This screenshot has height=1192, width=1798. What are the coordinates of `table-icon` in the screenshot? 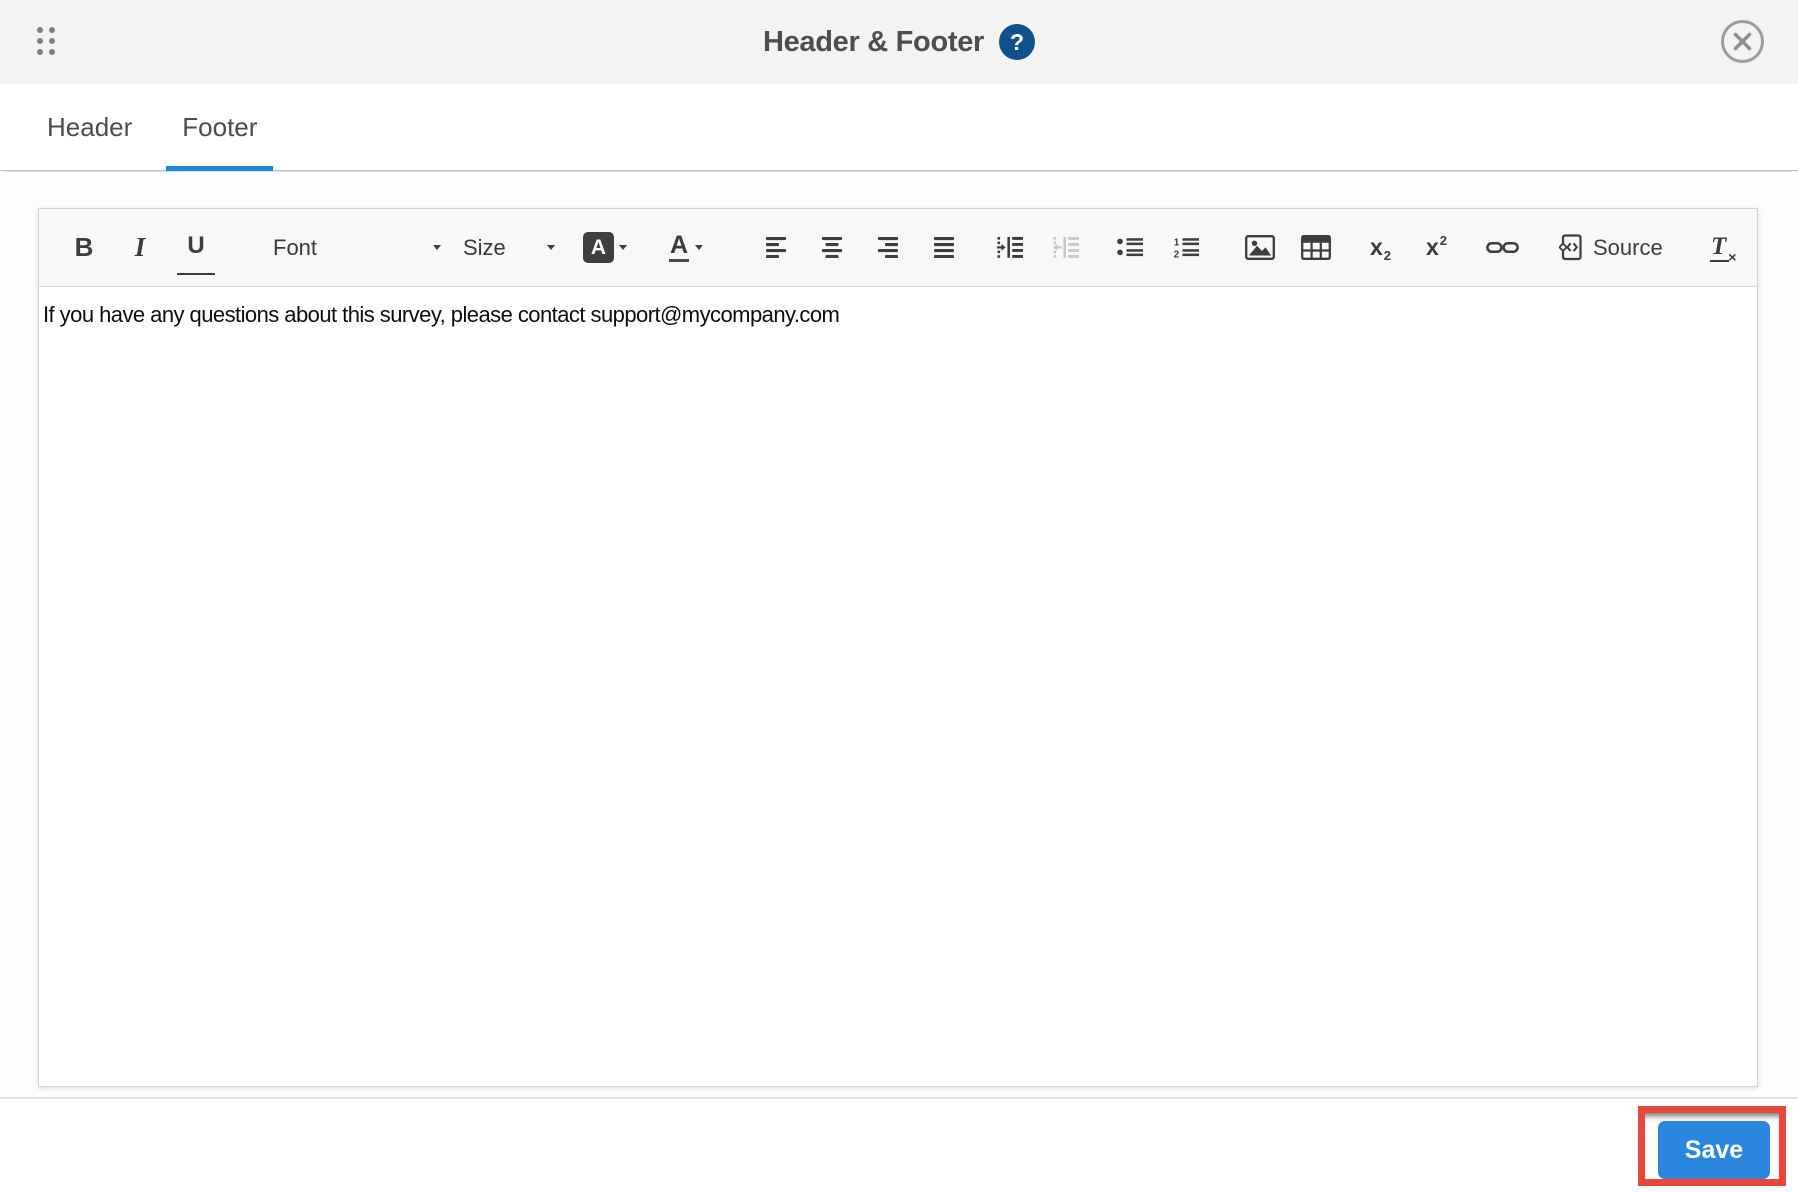 It's located at (1316, 248).